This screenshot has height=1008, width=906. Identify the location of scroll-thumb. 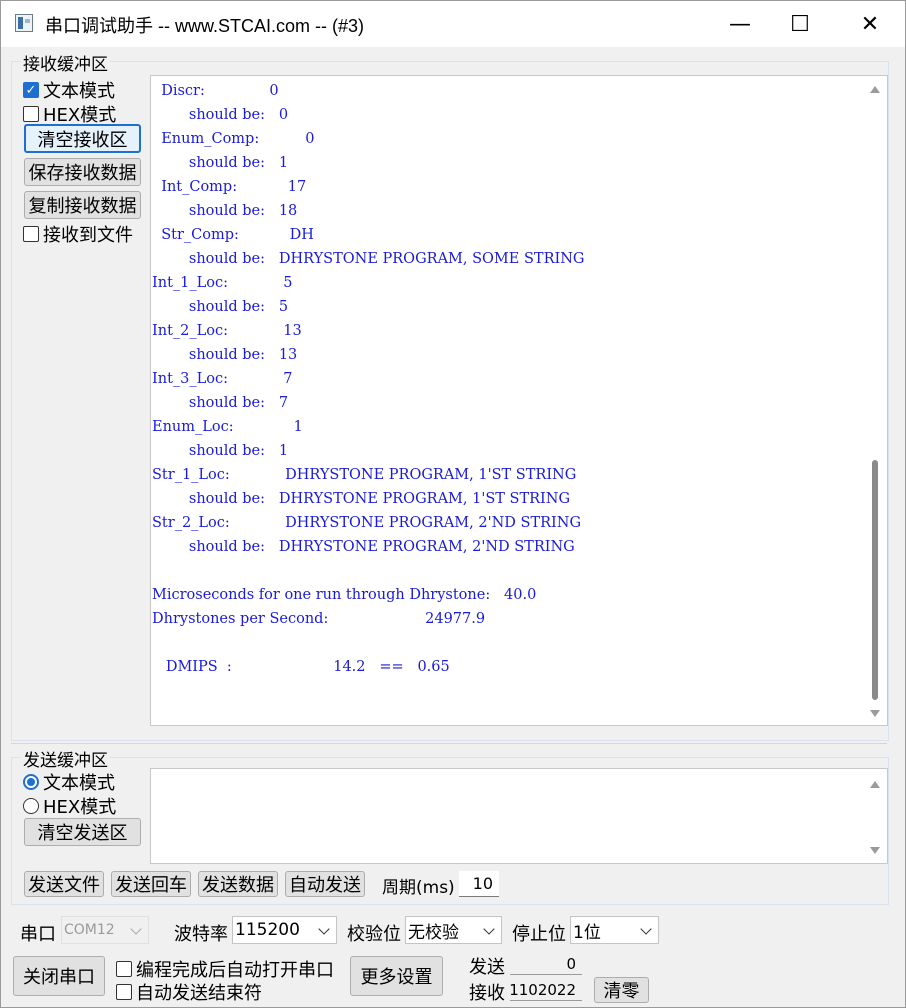
(875, 580).